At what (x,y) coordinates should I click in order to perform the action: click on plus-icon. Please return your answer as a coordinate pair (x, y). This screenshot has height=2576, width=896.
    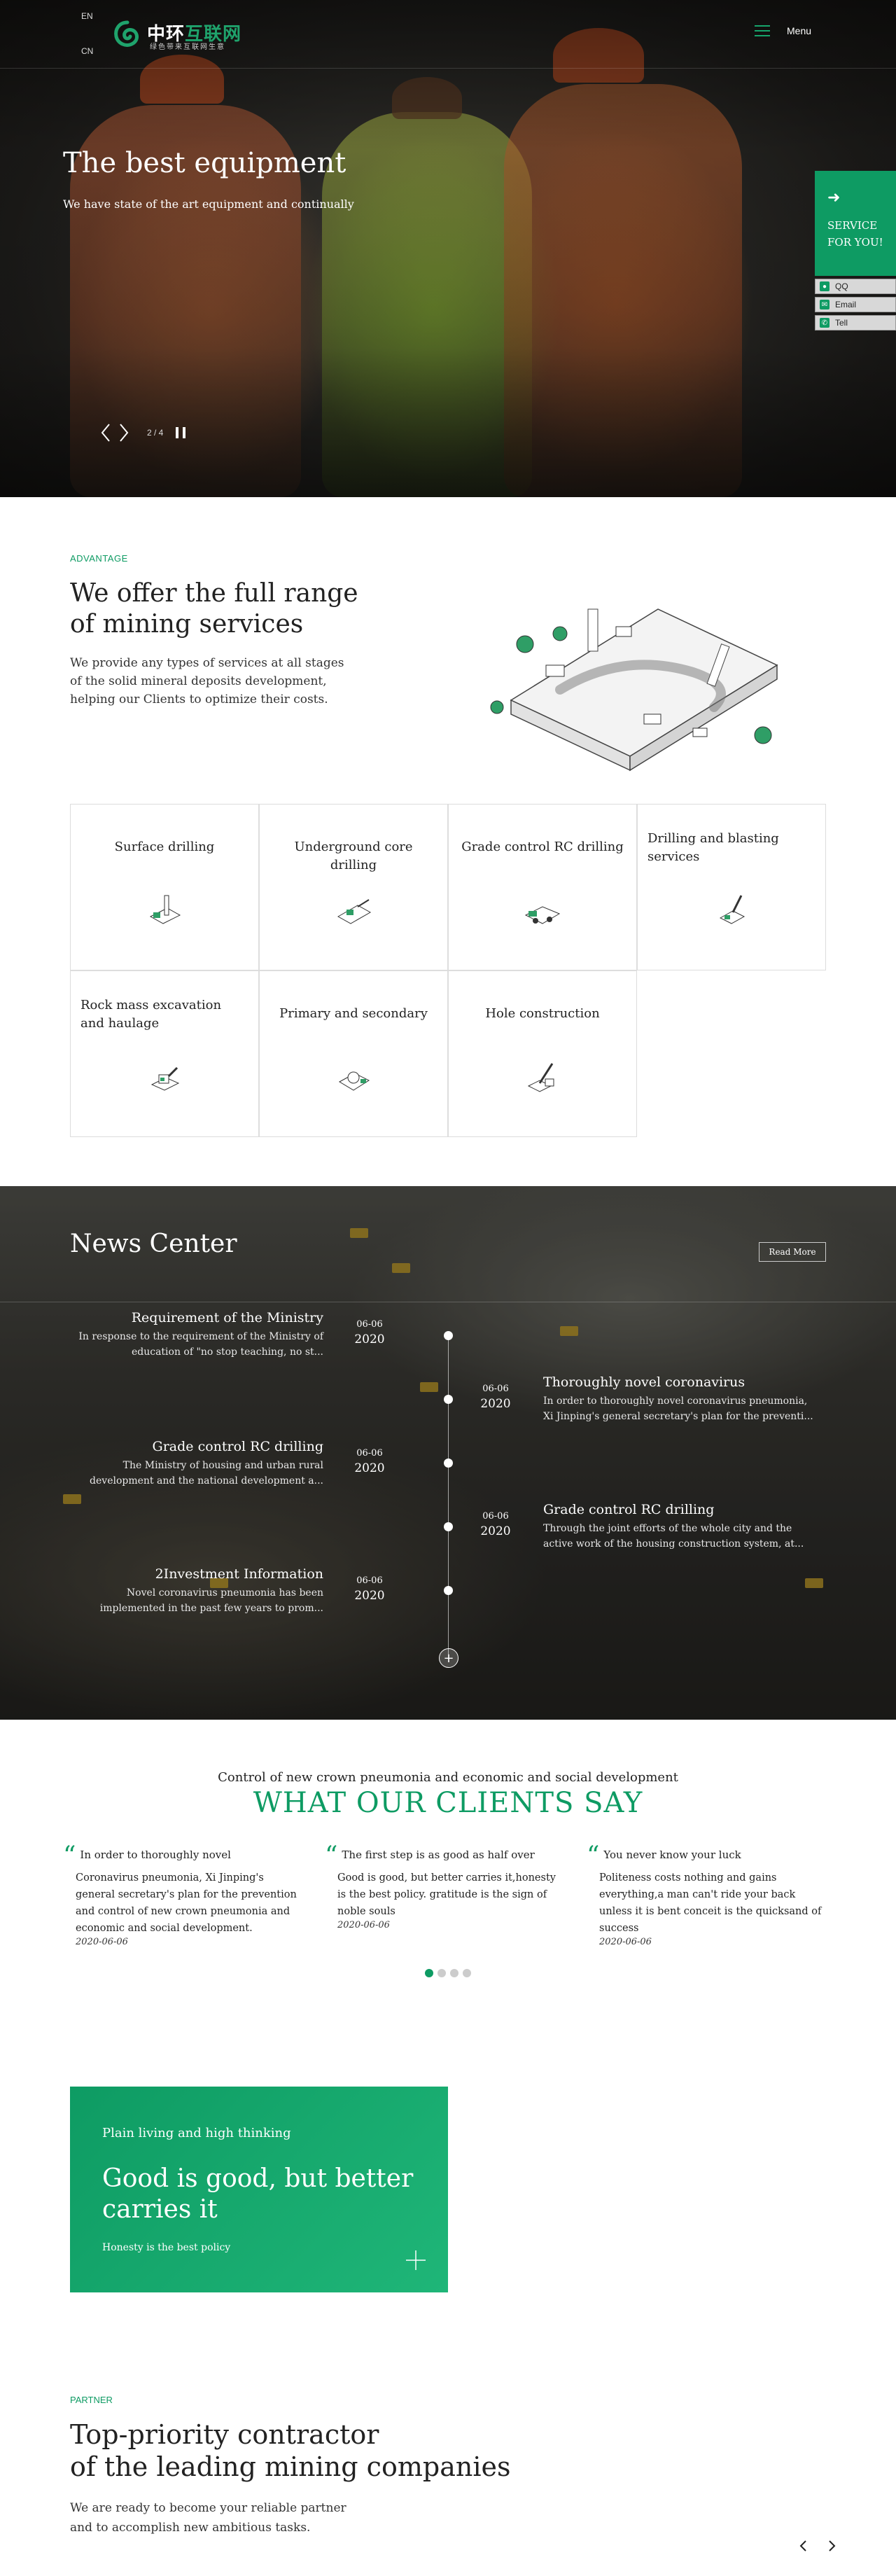
    Looking at the image, I should click on (416, 2260).